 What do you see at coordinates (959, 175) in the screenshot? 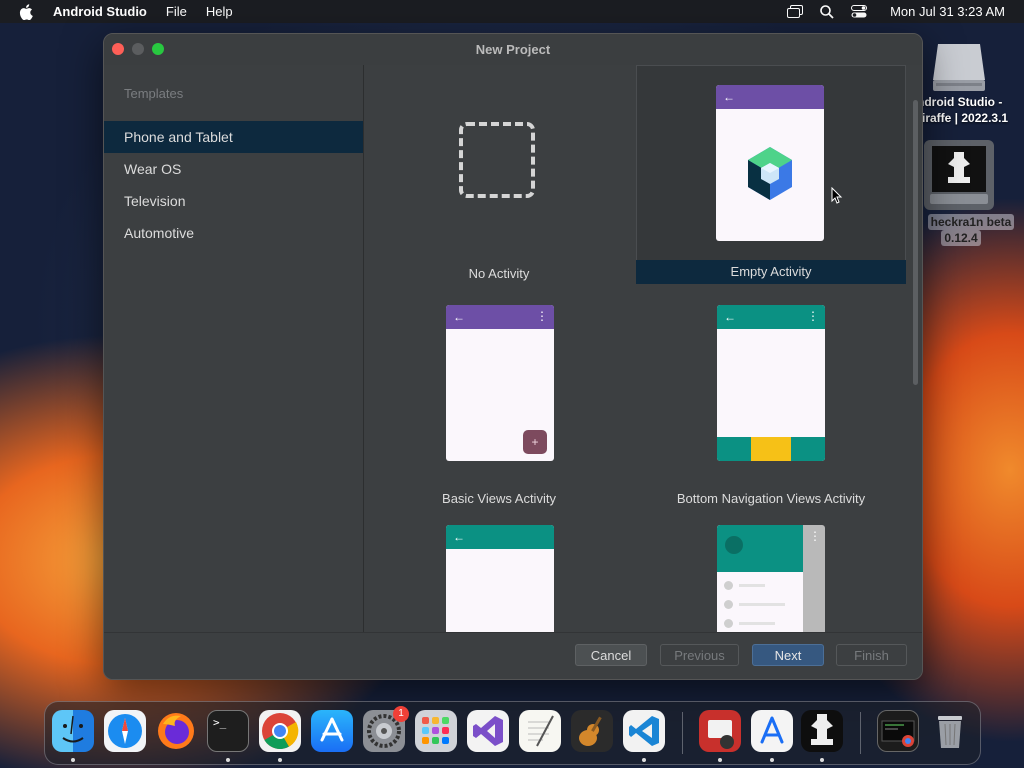
I see `checkra1n-disk-icon` at bounding box center [959, 175].